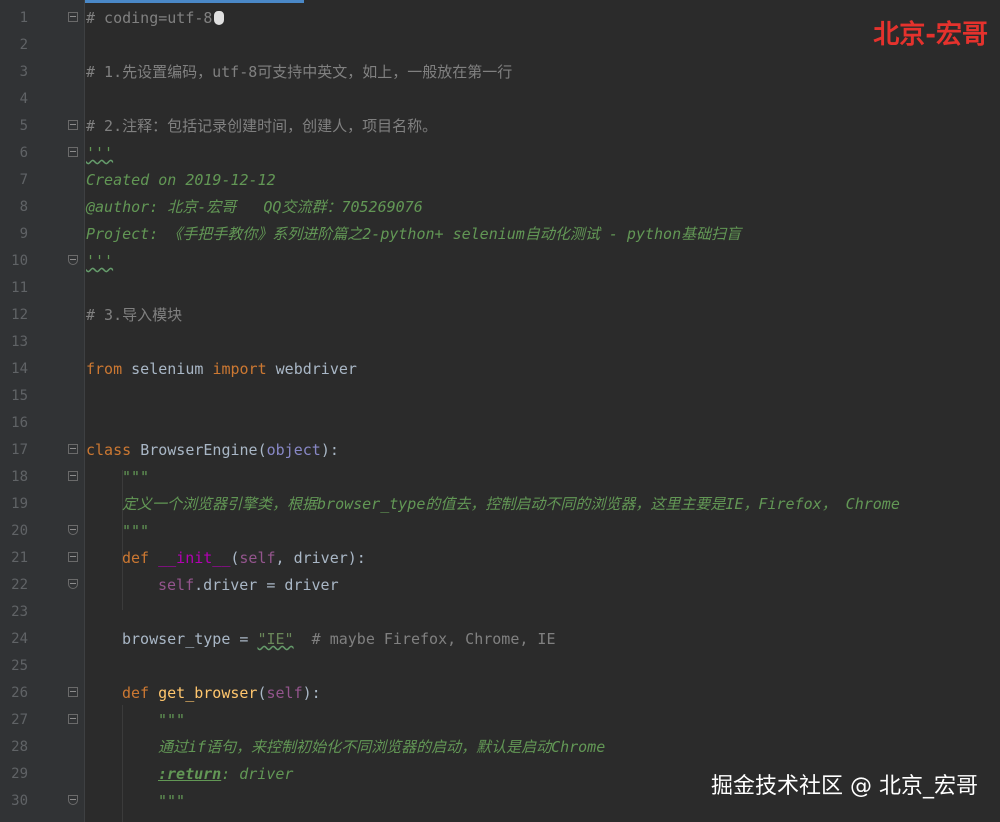 Image resolution: width=1000 pixels, height=822 pixels. I want to click on code-line: 17 class BrowserEngine(object):, so click(500, 450).